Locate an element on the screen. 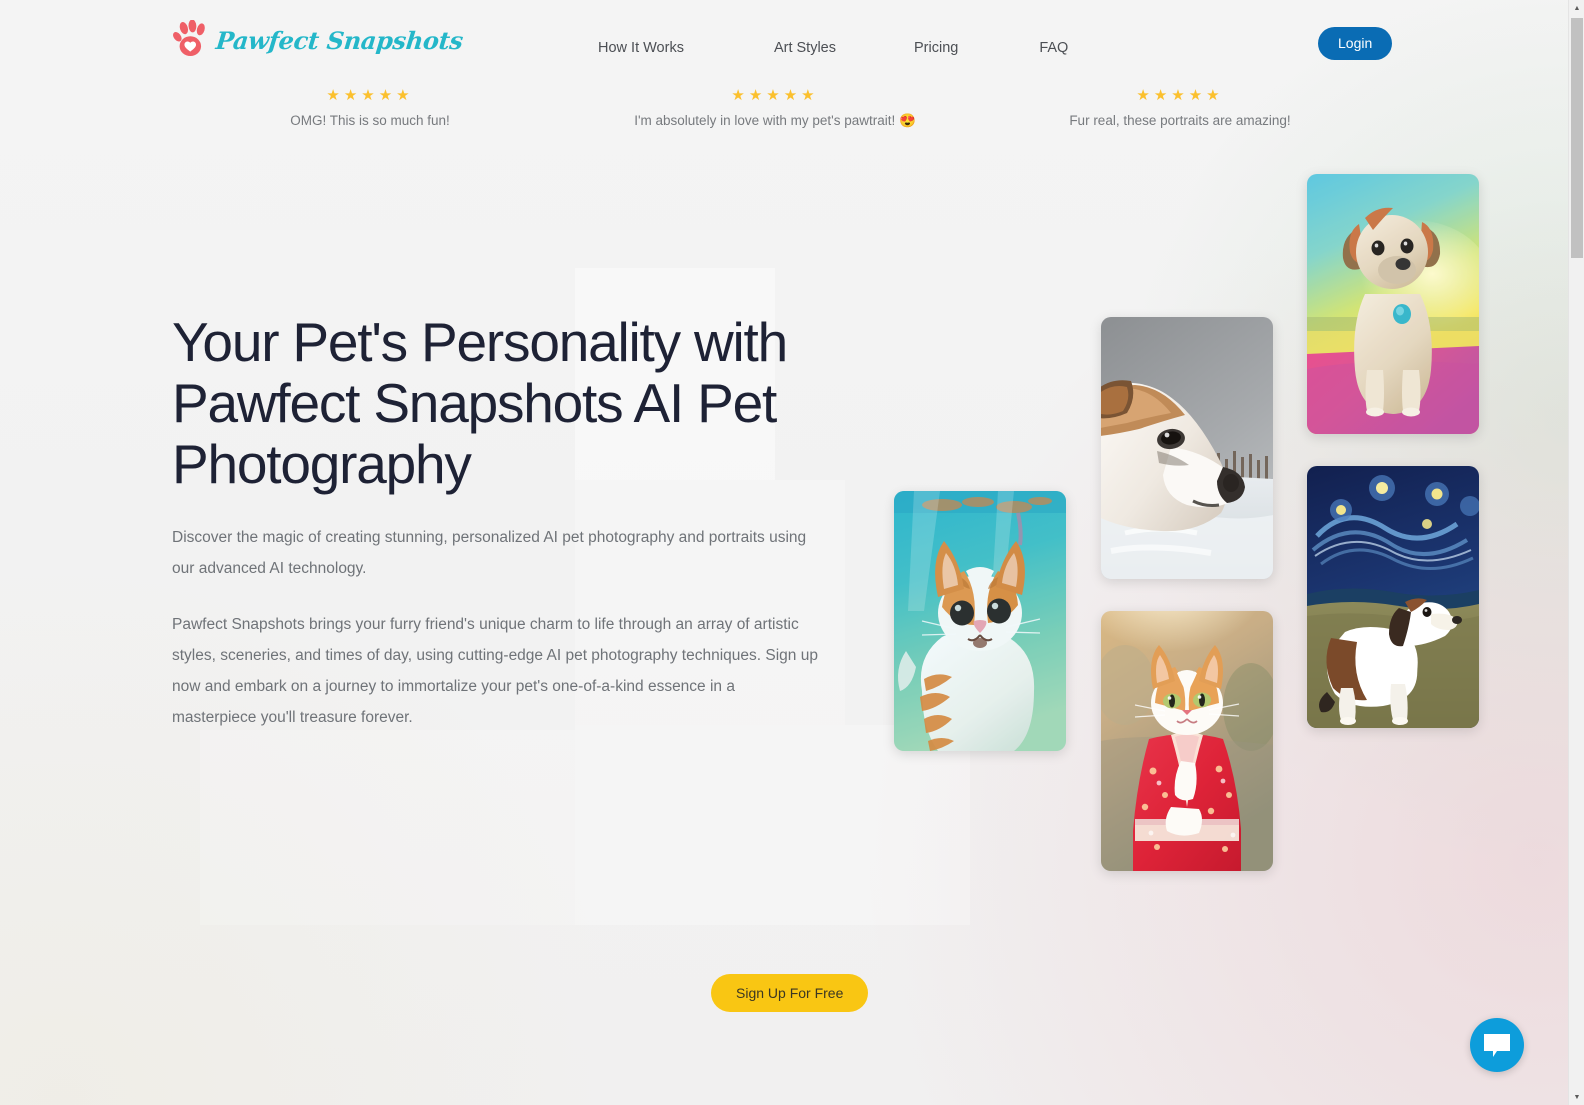 Image resolution: width=1584 pixels, height=1105 pixels. gallery-image-dog-starry-night is located at coordinates (1393, 597).